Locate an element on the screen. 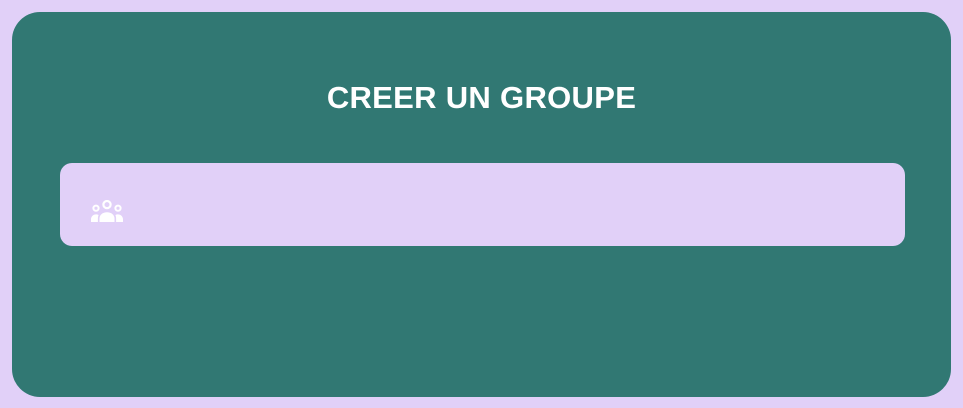 The height and width of the screenshot is (408, 963). dialog-title: CREER UN GROUPE is located at coordinates (481, 97).